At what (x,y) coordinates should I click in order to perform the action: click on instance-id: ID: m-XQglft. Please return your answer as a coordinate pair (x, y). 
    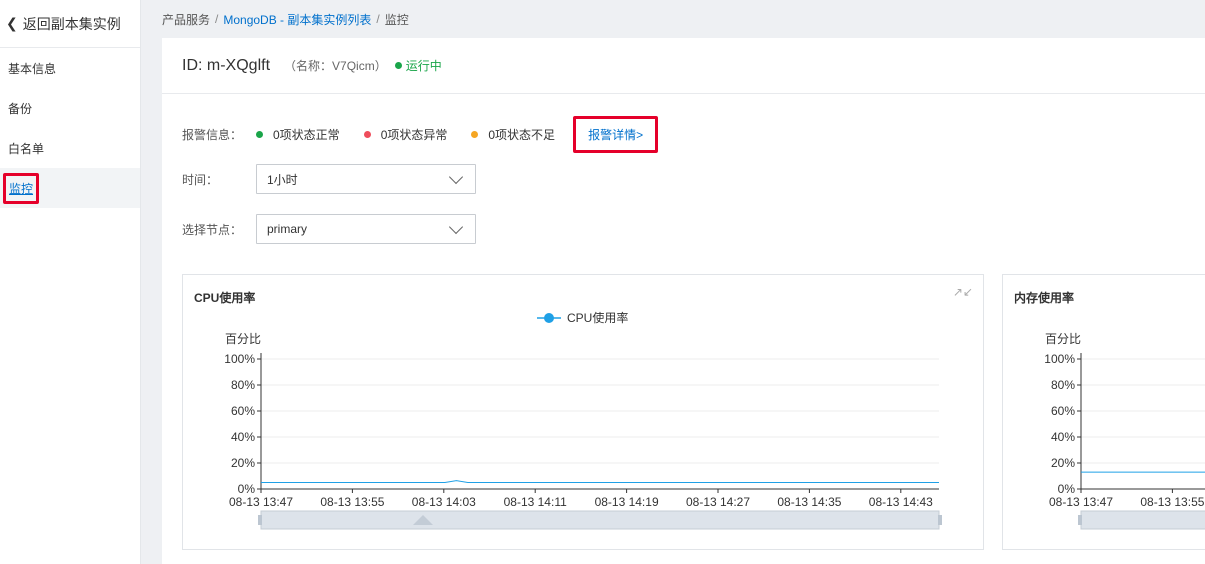
    Looking at the image, I should click on (226, 65).